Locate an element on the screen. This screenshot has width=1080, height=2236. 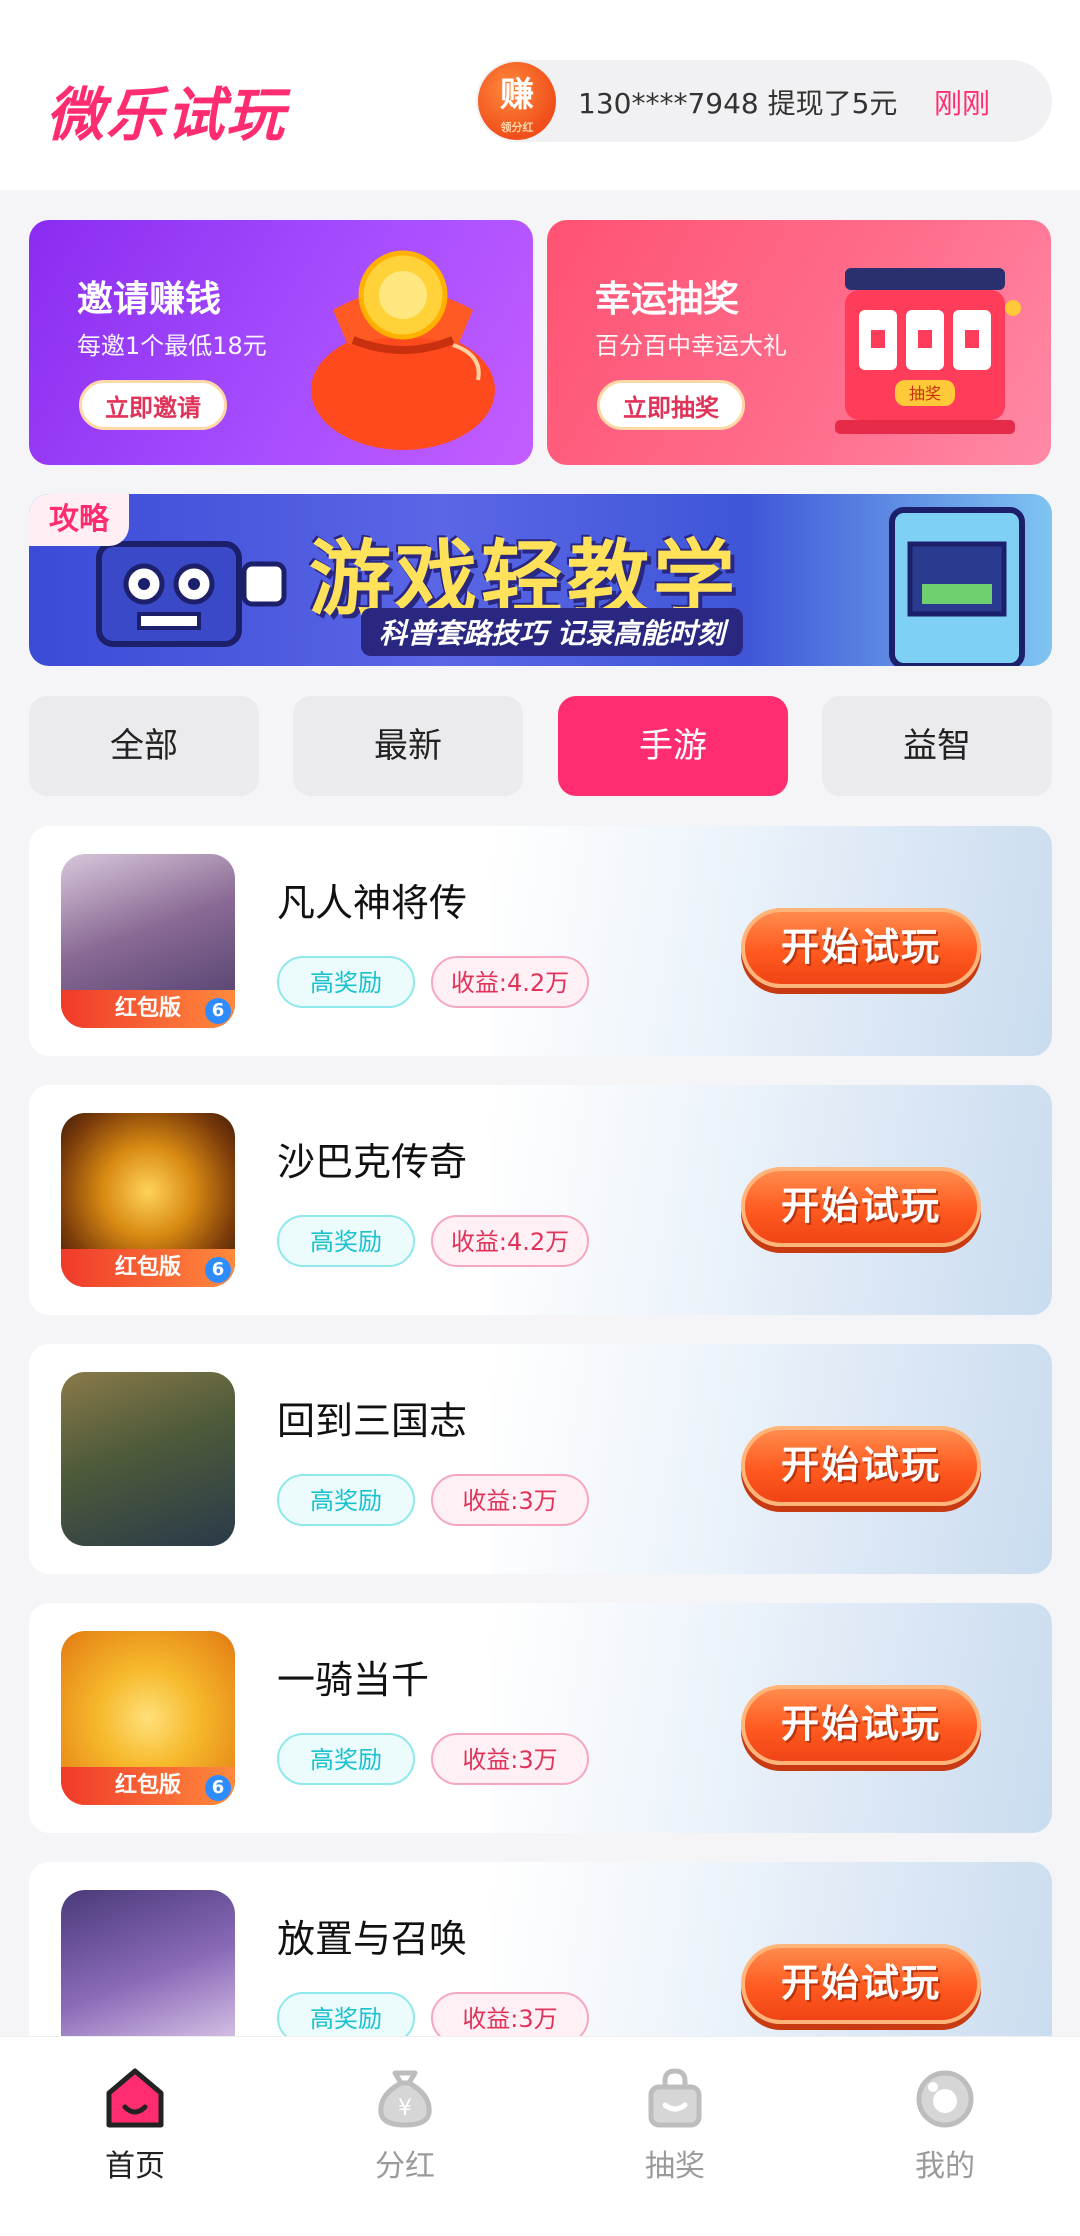
list-item: 红包版 一骑当千 高奖励 收益:3万 开始试玩 is located at coordinates (540, 1718).